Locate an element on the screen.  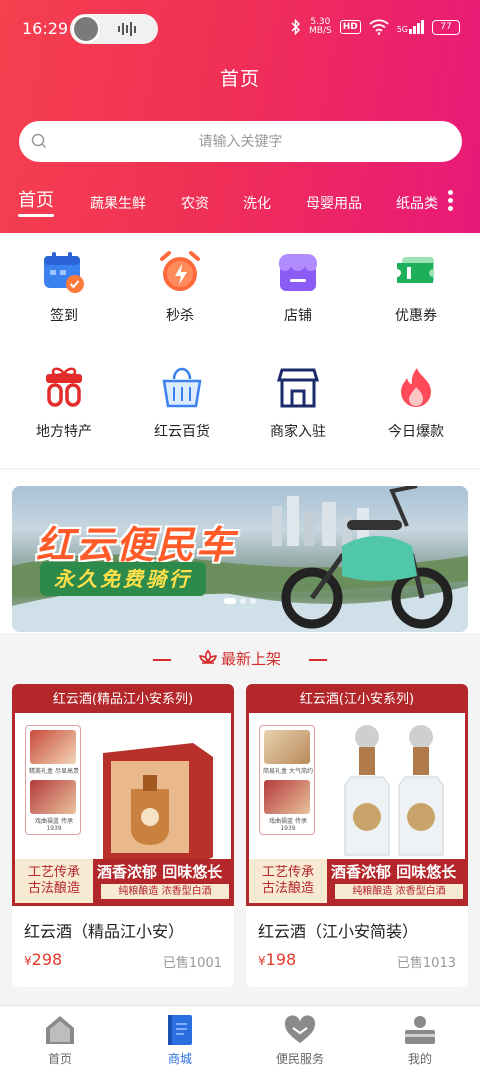
category-tabs: 首页 蔬果生鲜 农资 洗化 母婴用品 纸品类 is located at coordinates (240, 204).